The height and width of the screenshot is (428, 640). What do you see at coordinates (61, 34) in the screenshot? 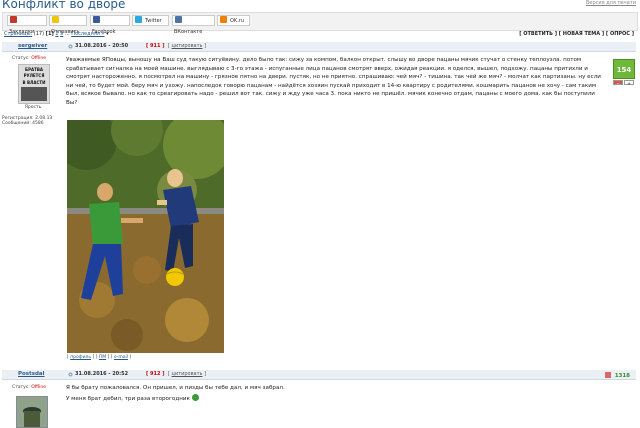
I see `page-3-link: 3` at bounding box center [61, 34].